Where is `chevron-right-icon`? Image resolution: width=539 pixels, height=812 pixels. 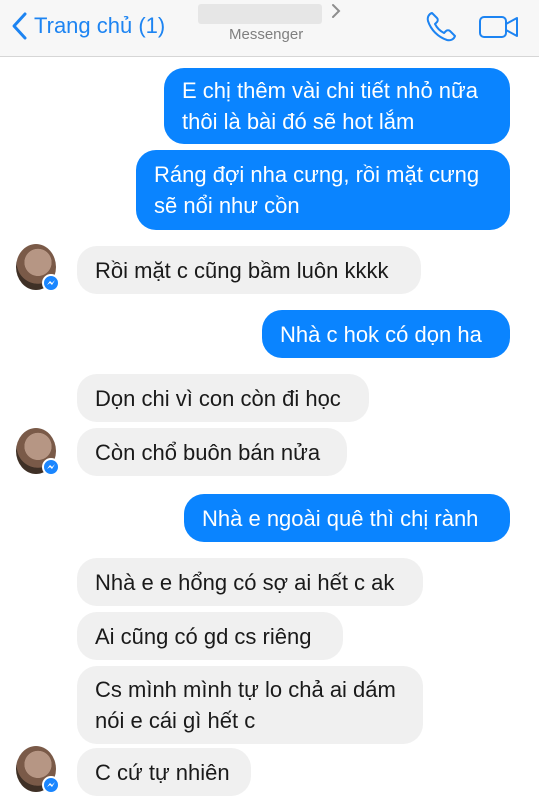
chevron-right-icon is located at coordinates (336, 11).